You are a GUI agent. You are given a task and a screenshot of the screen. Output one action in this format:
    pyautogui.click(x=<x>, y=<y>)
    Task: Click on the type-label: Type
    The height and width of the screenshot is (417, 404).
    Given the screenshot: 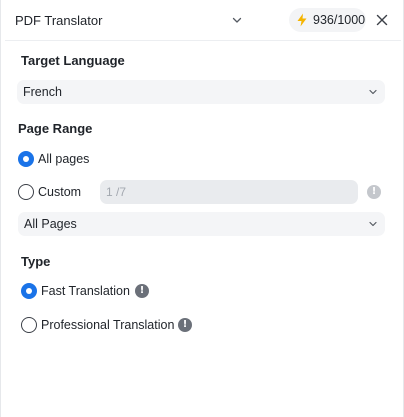 What is the action you would take?
    pyautogui.click(x=36, y=261)
    